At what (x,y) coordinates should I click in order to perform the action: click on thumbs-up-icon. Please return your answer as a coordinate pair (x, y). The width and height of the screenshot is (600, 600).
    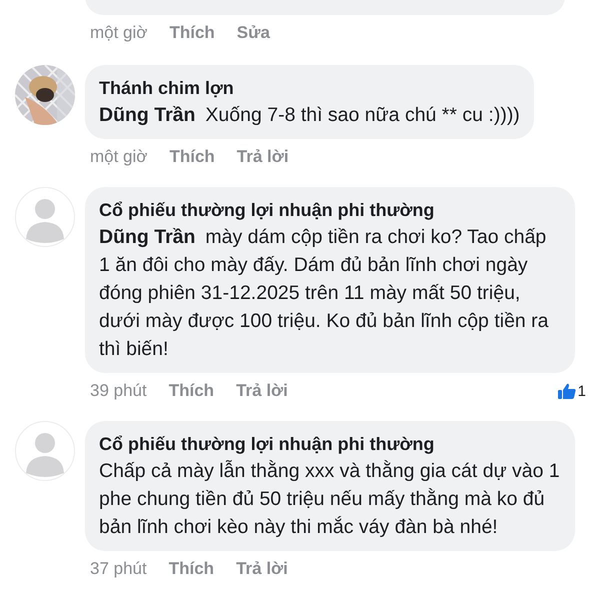
    Looking at the image, I should click on (567, 391).